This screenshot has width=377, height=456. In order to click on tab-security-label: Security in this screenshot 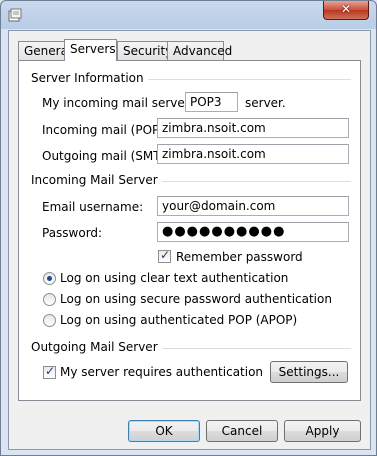, I will do `click(148, 51)`.